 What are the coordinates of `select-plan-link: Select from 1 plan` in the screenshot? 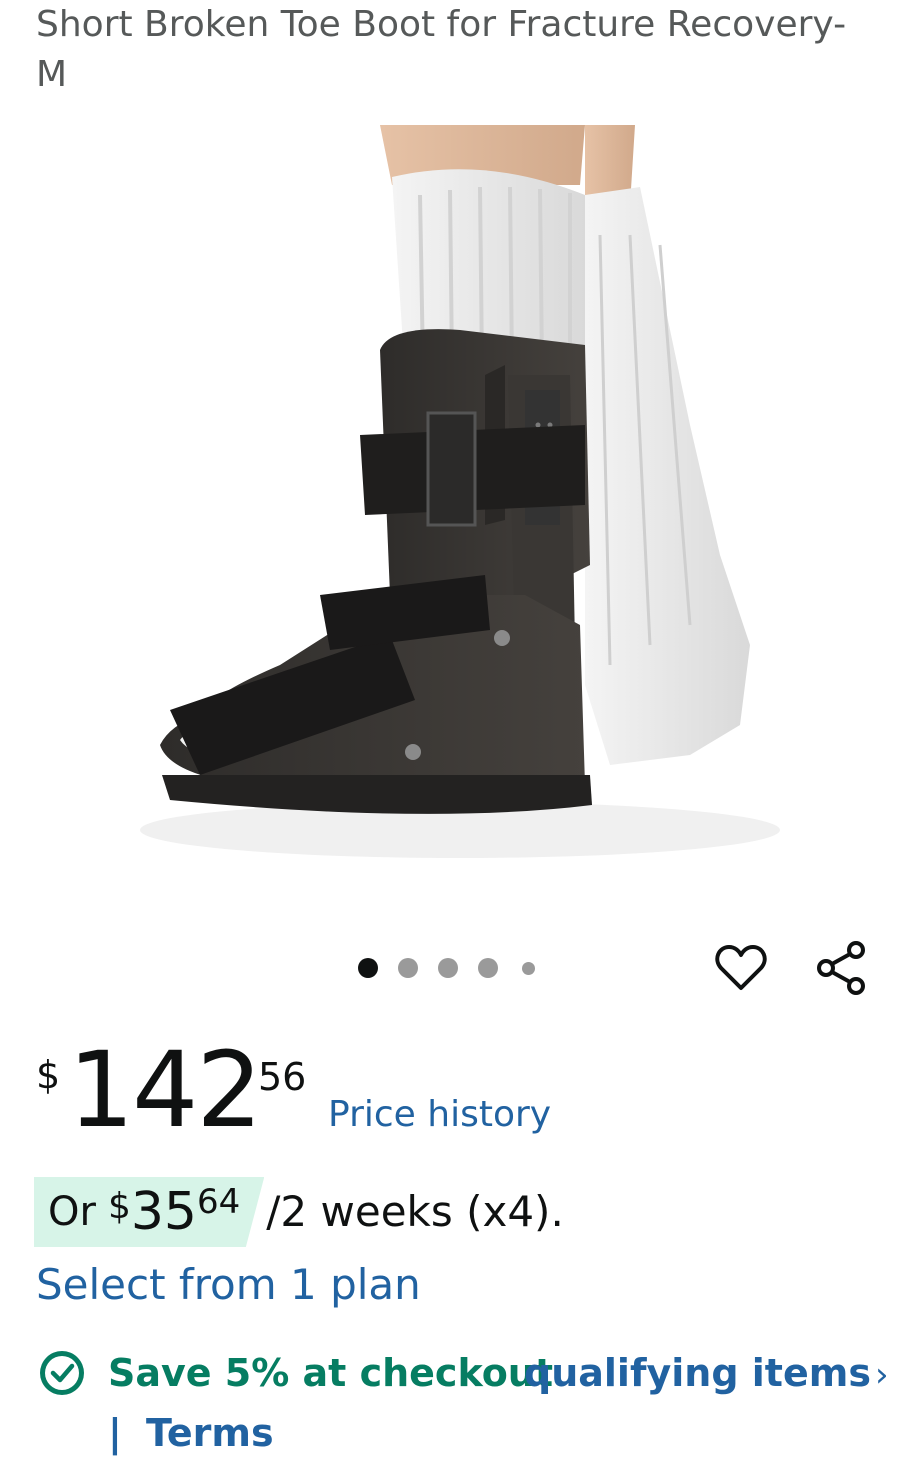 It's located at (228, 1285).